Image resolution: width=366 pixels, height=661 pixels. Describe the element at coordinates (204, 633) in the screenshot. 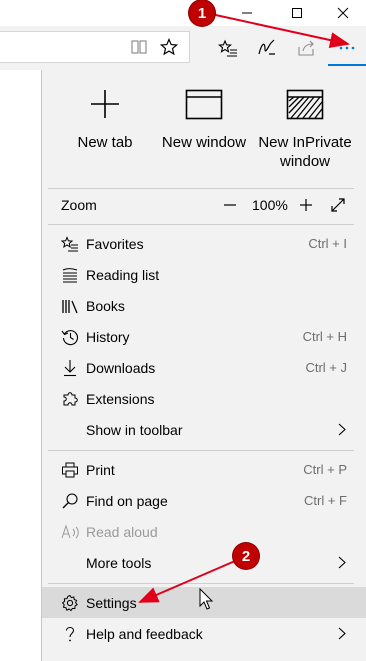

I see `menu-item-help-and-feedback: Help and feedback` at that location.